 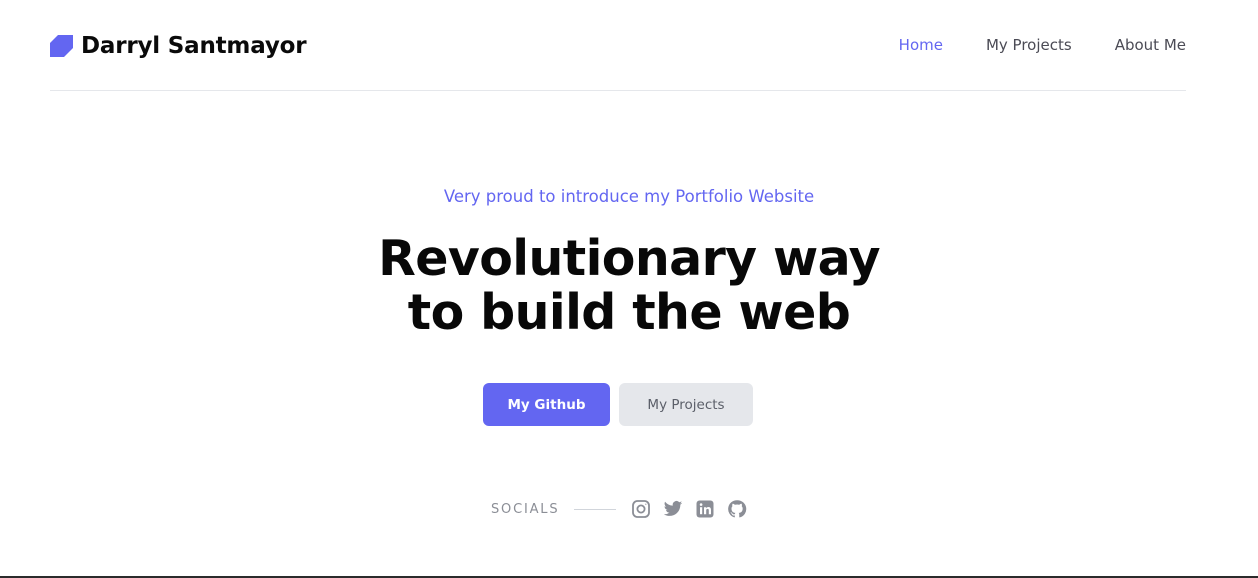 I want to click on brand-name: Darryl Santmayor, so click(x=194, y=46).